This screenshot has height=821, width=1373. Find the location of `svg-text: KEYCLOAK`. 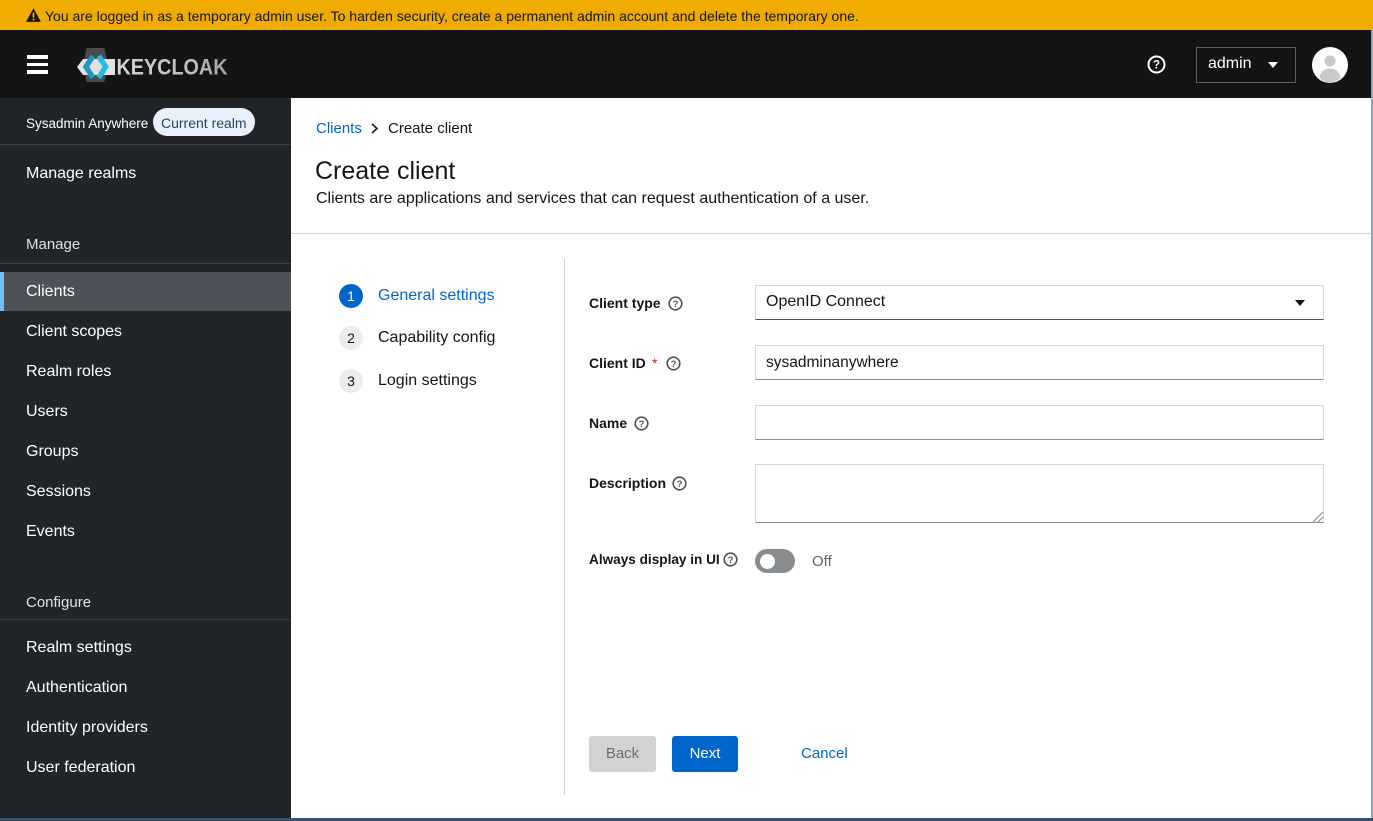

svg-text: KEYCLOAK is located at coordinates (172, 67).